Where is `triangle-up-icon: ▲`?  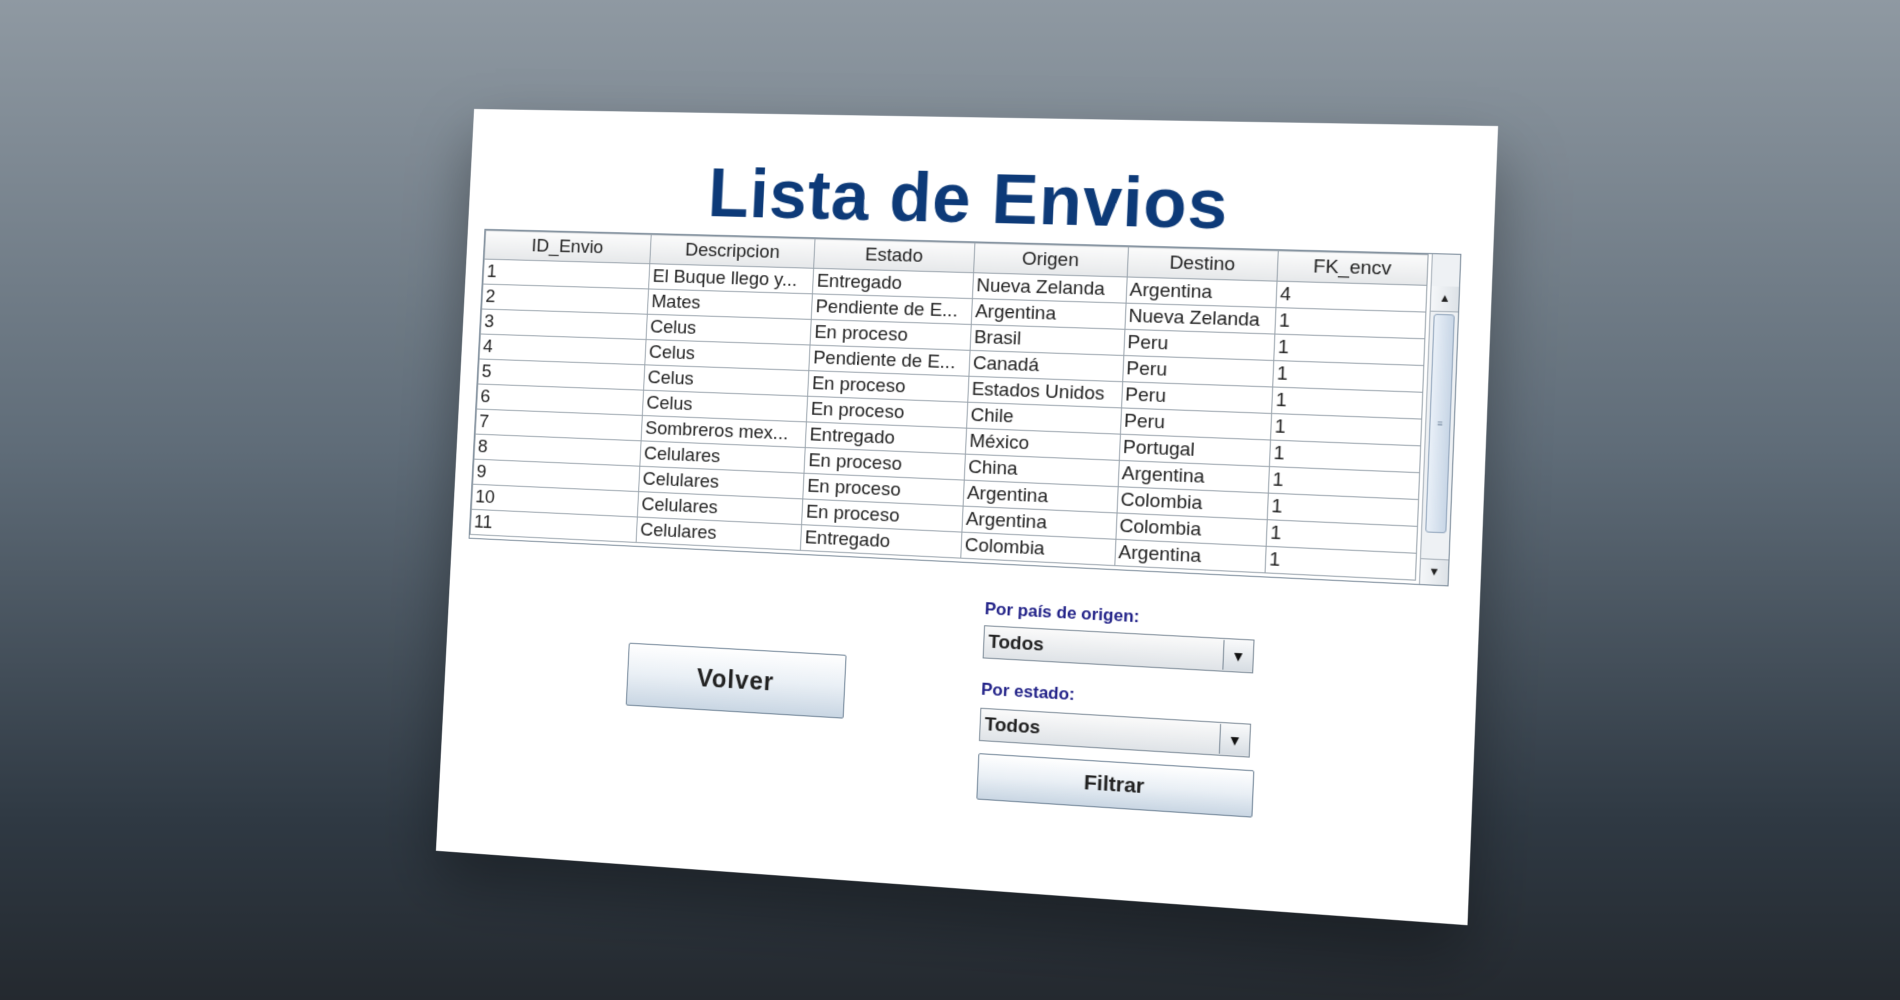
triangle-up-icon: ▲ is located at coordinates (1444, 299).